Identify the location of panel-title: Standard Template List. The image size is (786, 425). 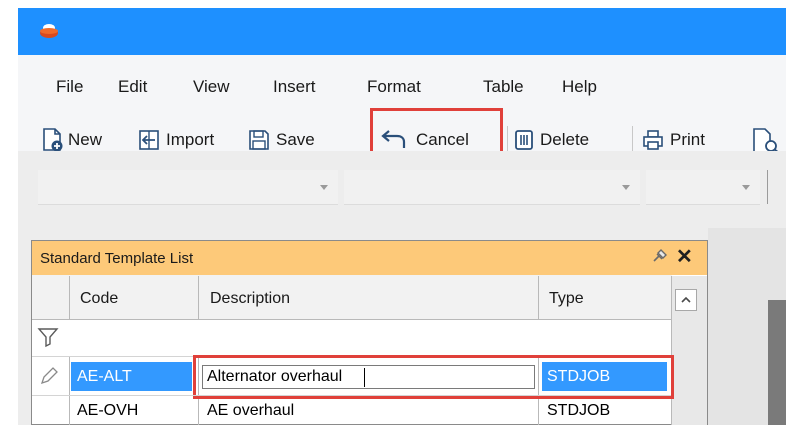
(117, 258).